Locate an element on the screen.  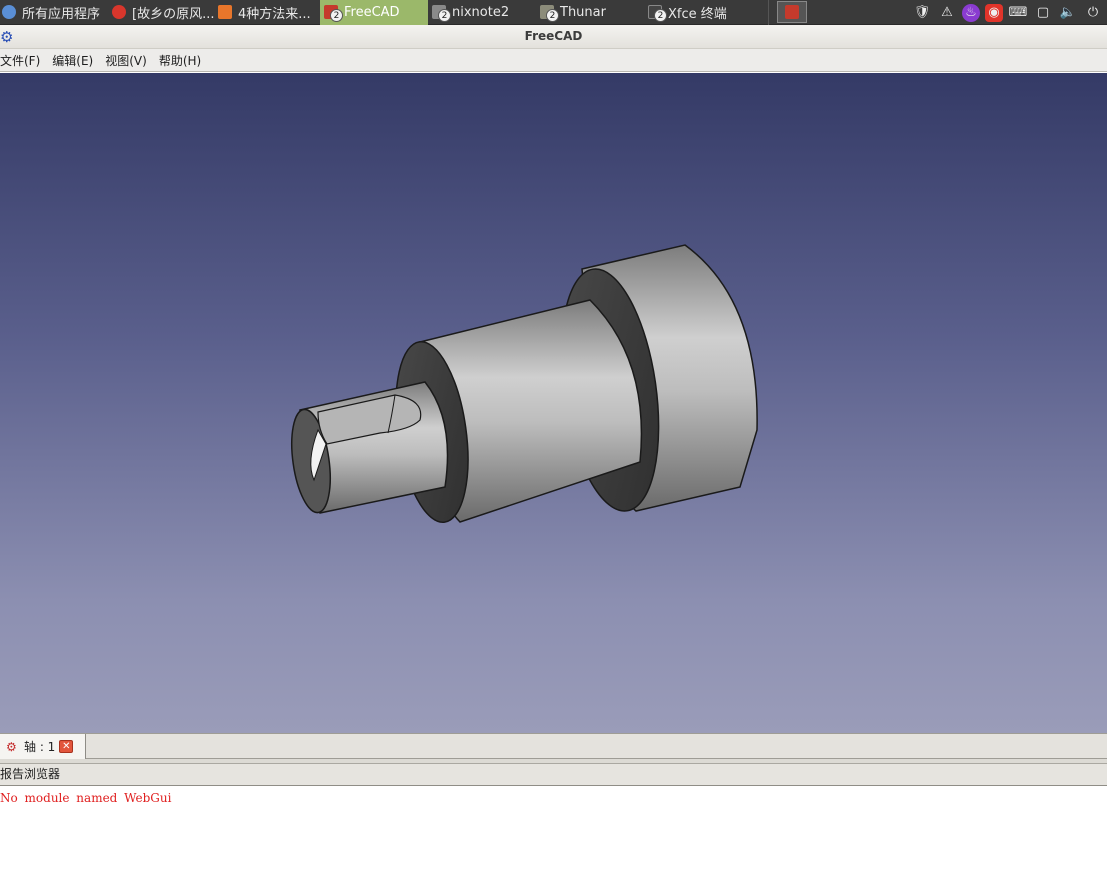
document-tab-label: 轴 : 1 is located at coordinates (40, 747).